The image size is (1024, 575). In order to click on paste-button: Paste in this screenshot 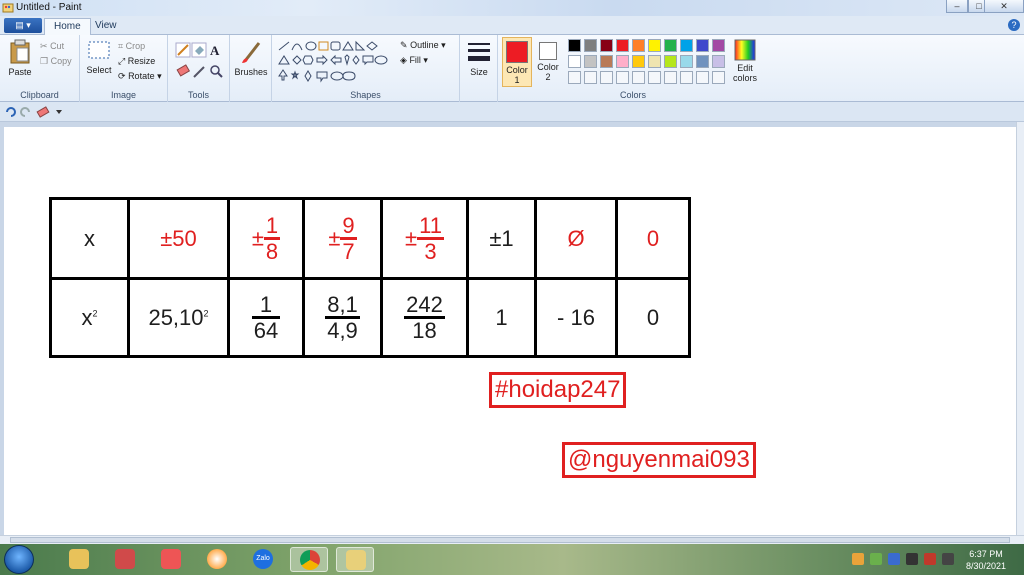, I will do `click(20, 58)`.